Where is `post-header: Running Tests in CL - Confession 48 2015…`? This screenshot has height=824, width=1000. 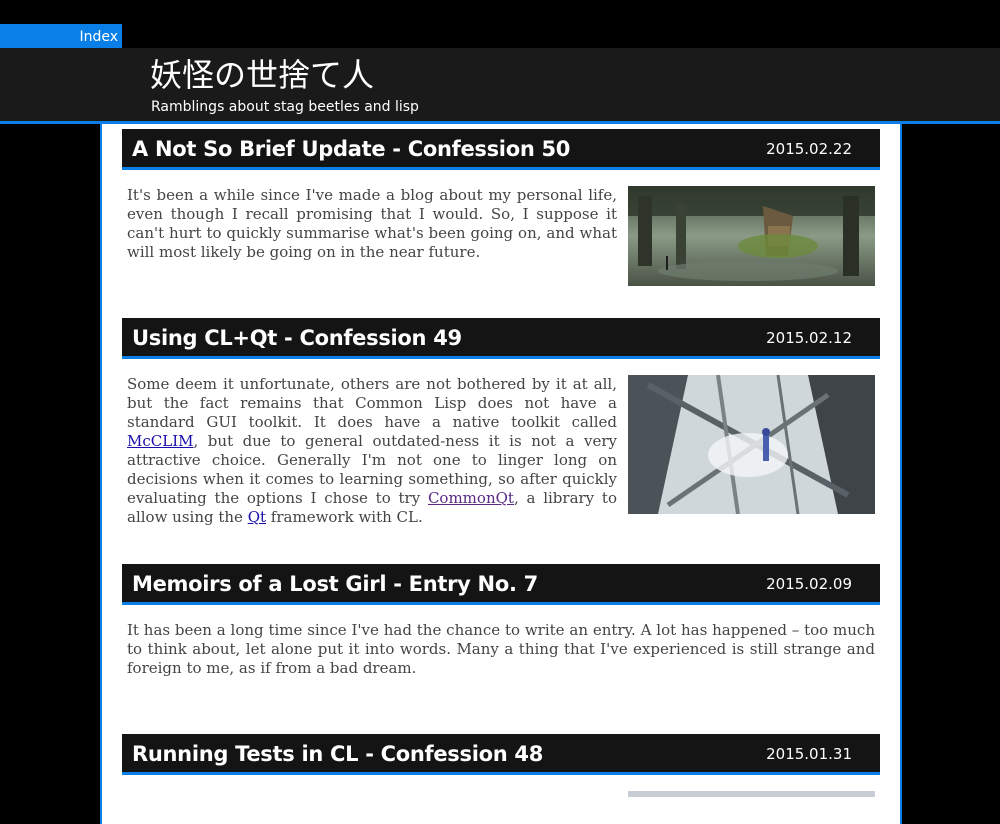
post-header: Running Tests in CL - Confession 48 2015… is located at coordinates (501, 754).